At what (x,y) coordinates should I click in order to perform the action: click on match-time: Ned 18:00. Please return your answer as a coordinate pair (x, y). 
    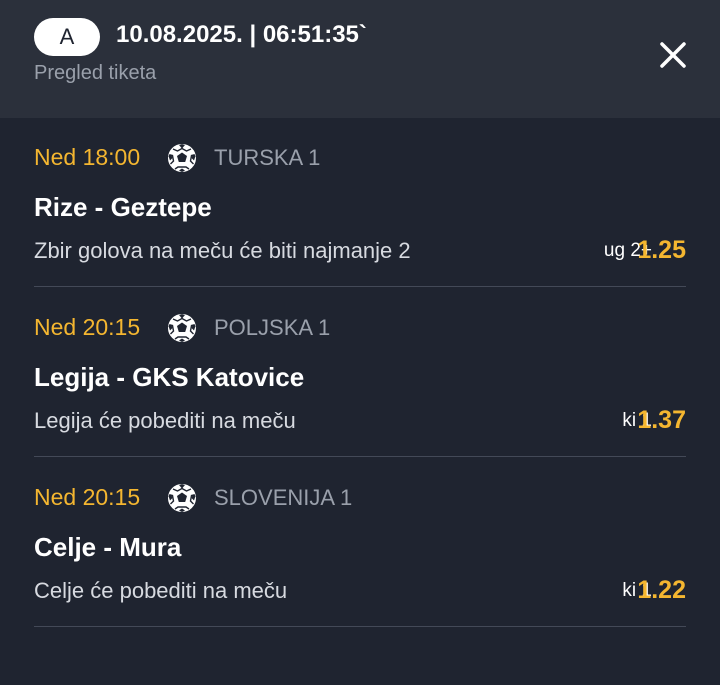
    Looking at the image, I should click on (87, 157).